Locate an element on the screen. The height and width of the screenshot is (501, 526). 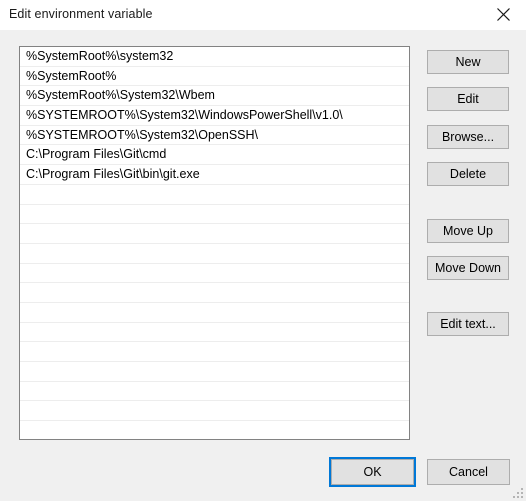
ok-button: OK is located at coordinates (372, 472).